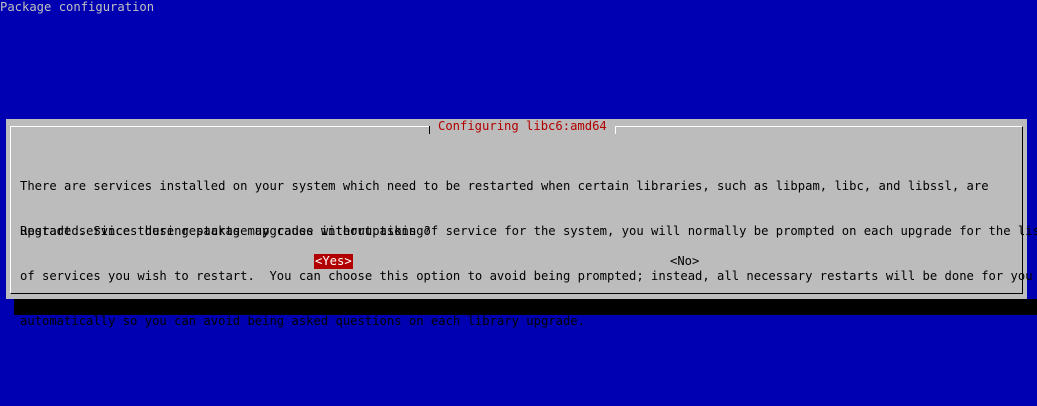 The height and width of the screenshot is (406, 1037). I want to click on yes-button: <Yes>, so click(333, 261).